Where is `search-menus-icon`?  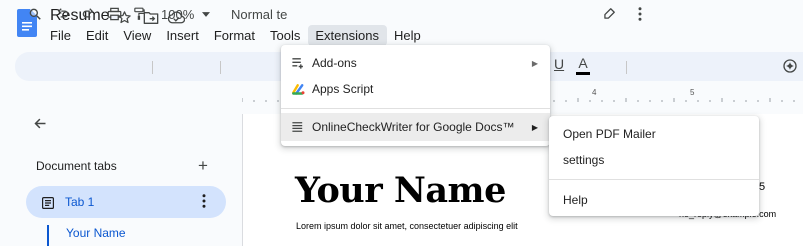 search-menus-icon is located at coordinates (35, 14).